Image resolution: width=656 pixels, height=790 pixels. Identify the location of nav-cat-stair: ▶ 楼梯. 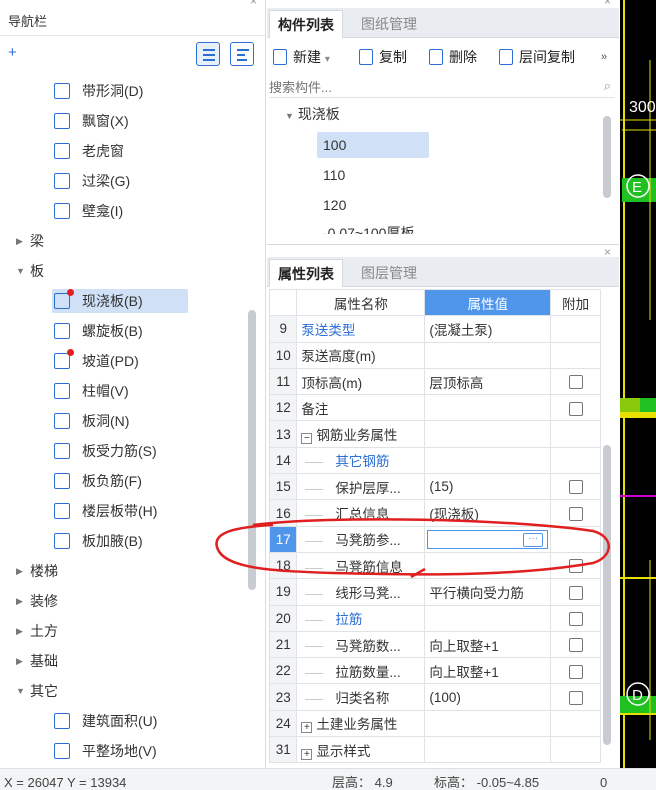
(125, 571).